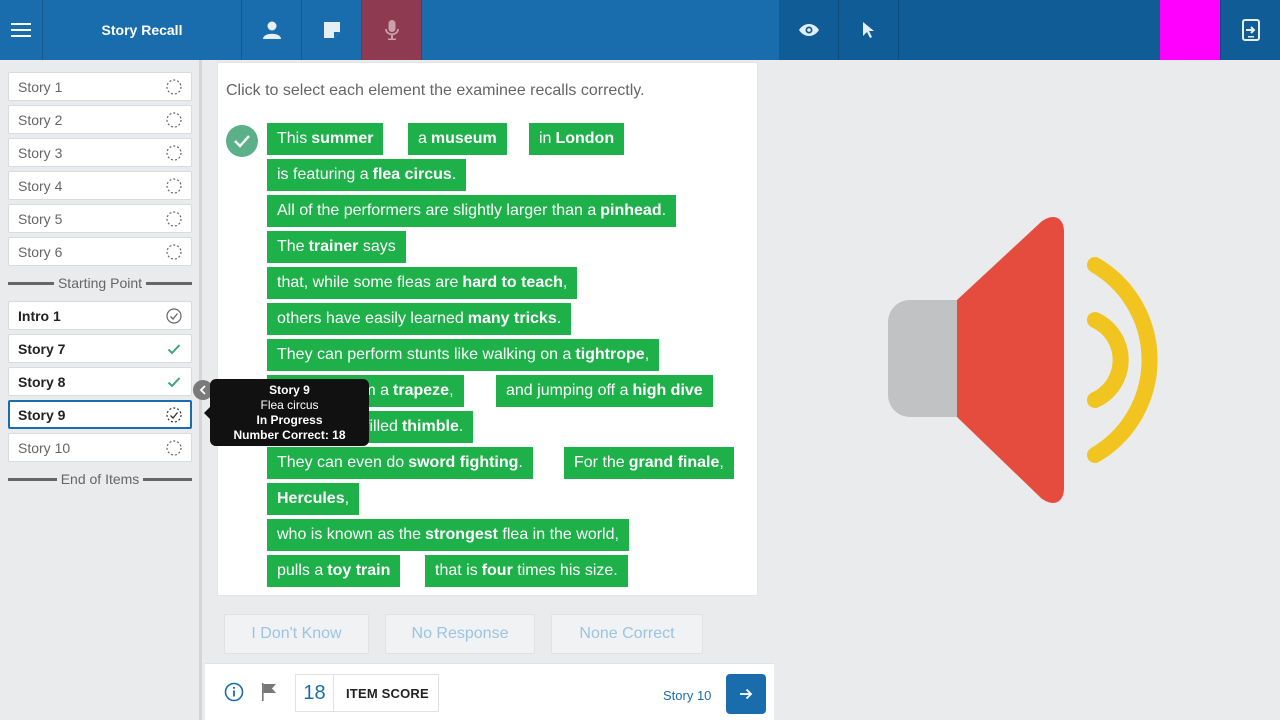 The height and width of the screenshot is (720, 1280). What do you see at coordinates (349, 534) in the screenshot?
I see `element-text: who is known as the` at bounding box center [349, 534].